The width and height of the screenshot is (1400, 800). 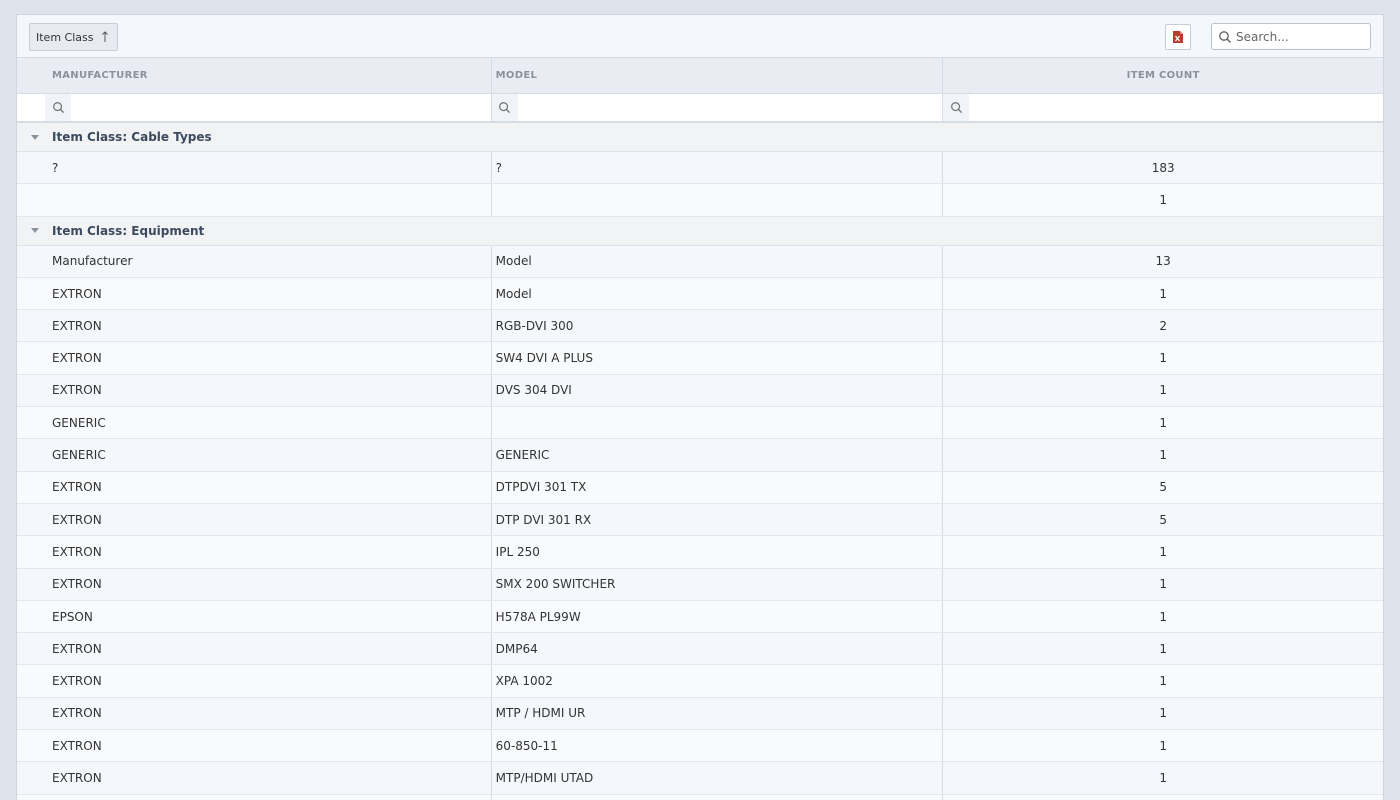 What do you see at coordinates (1163, 797) in the screenshot?
I see `cell-item-count` at bounding box center [1163, 797].